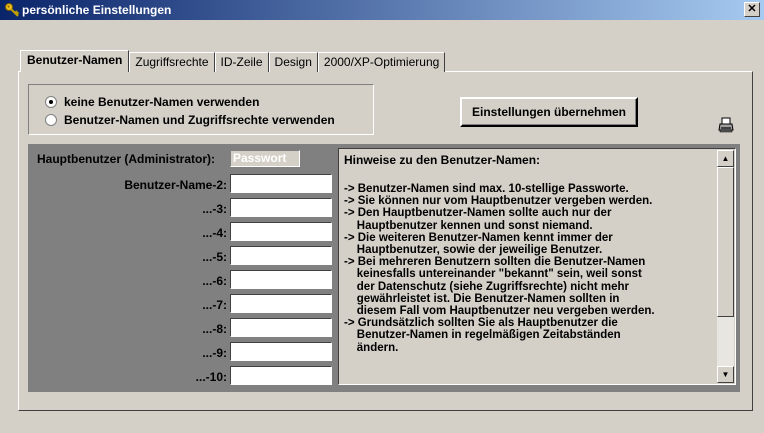  Describe the element at coordinates (214, 305) in the screenshot. I see `user-label-7: ...-7:` at that location.